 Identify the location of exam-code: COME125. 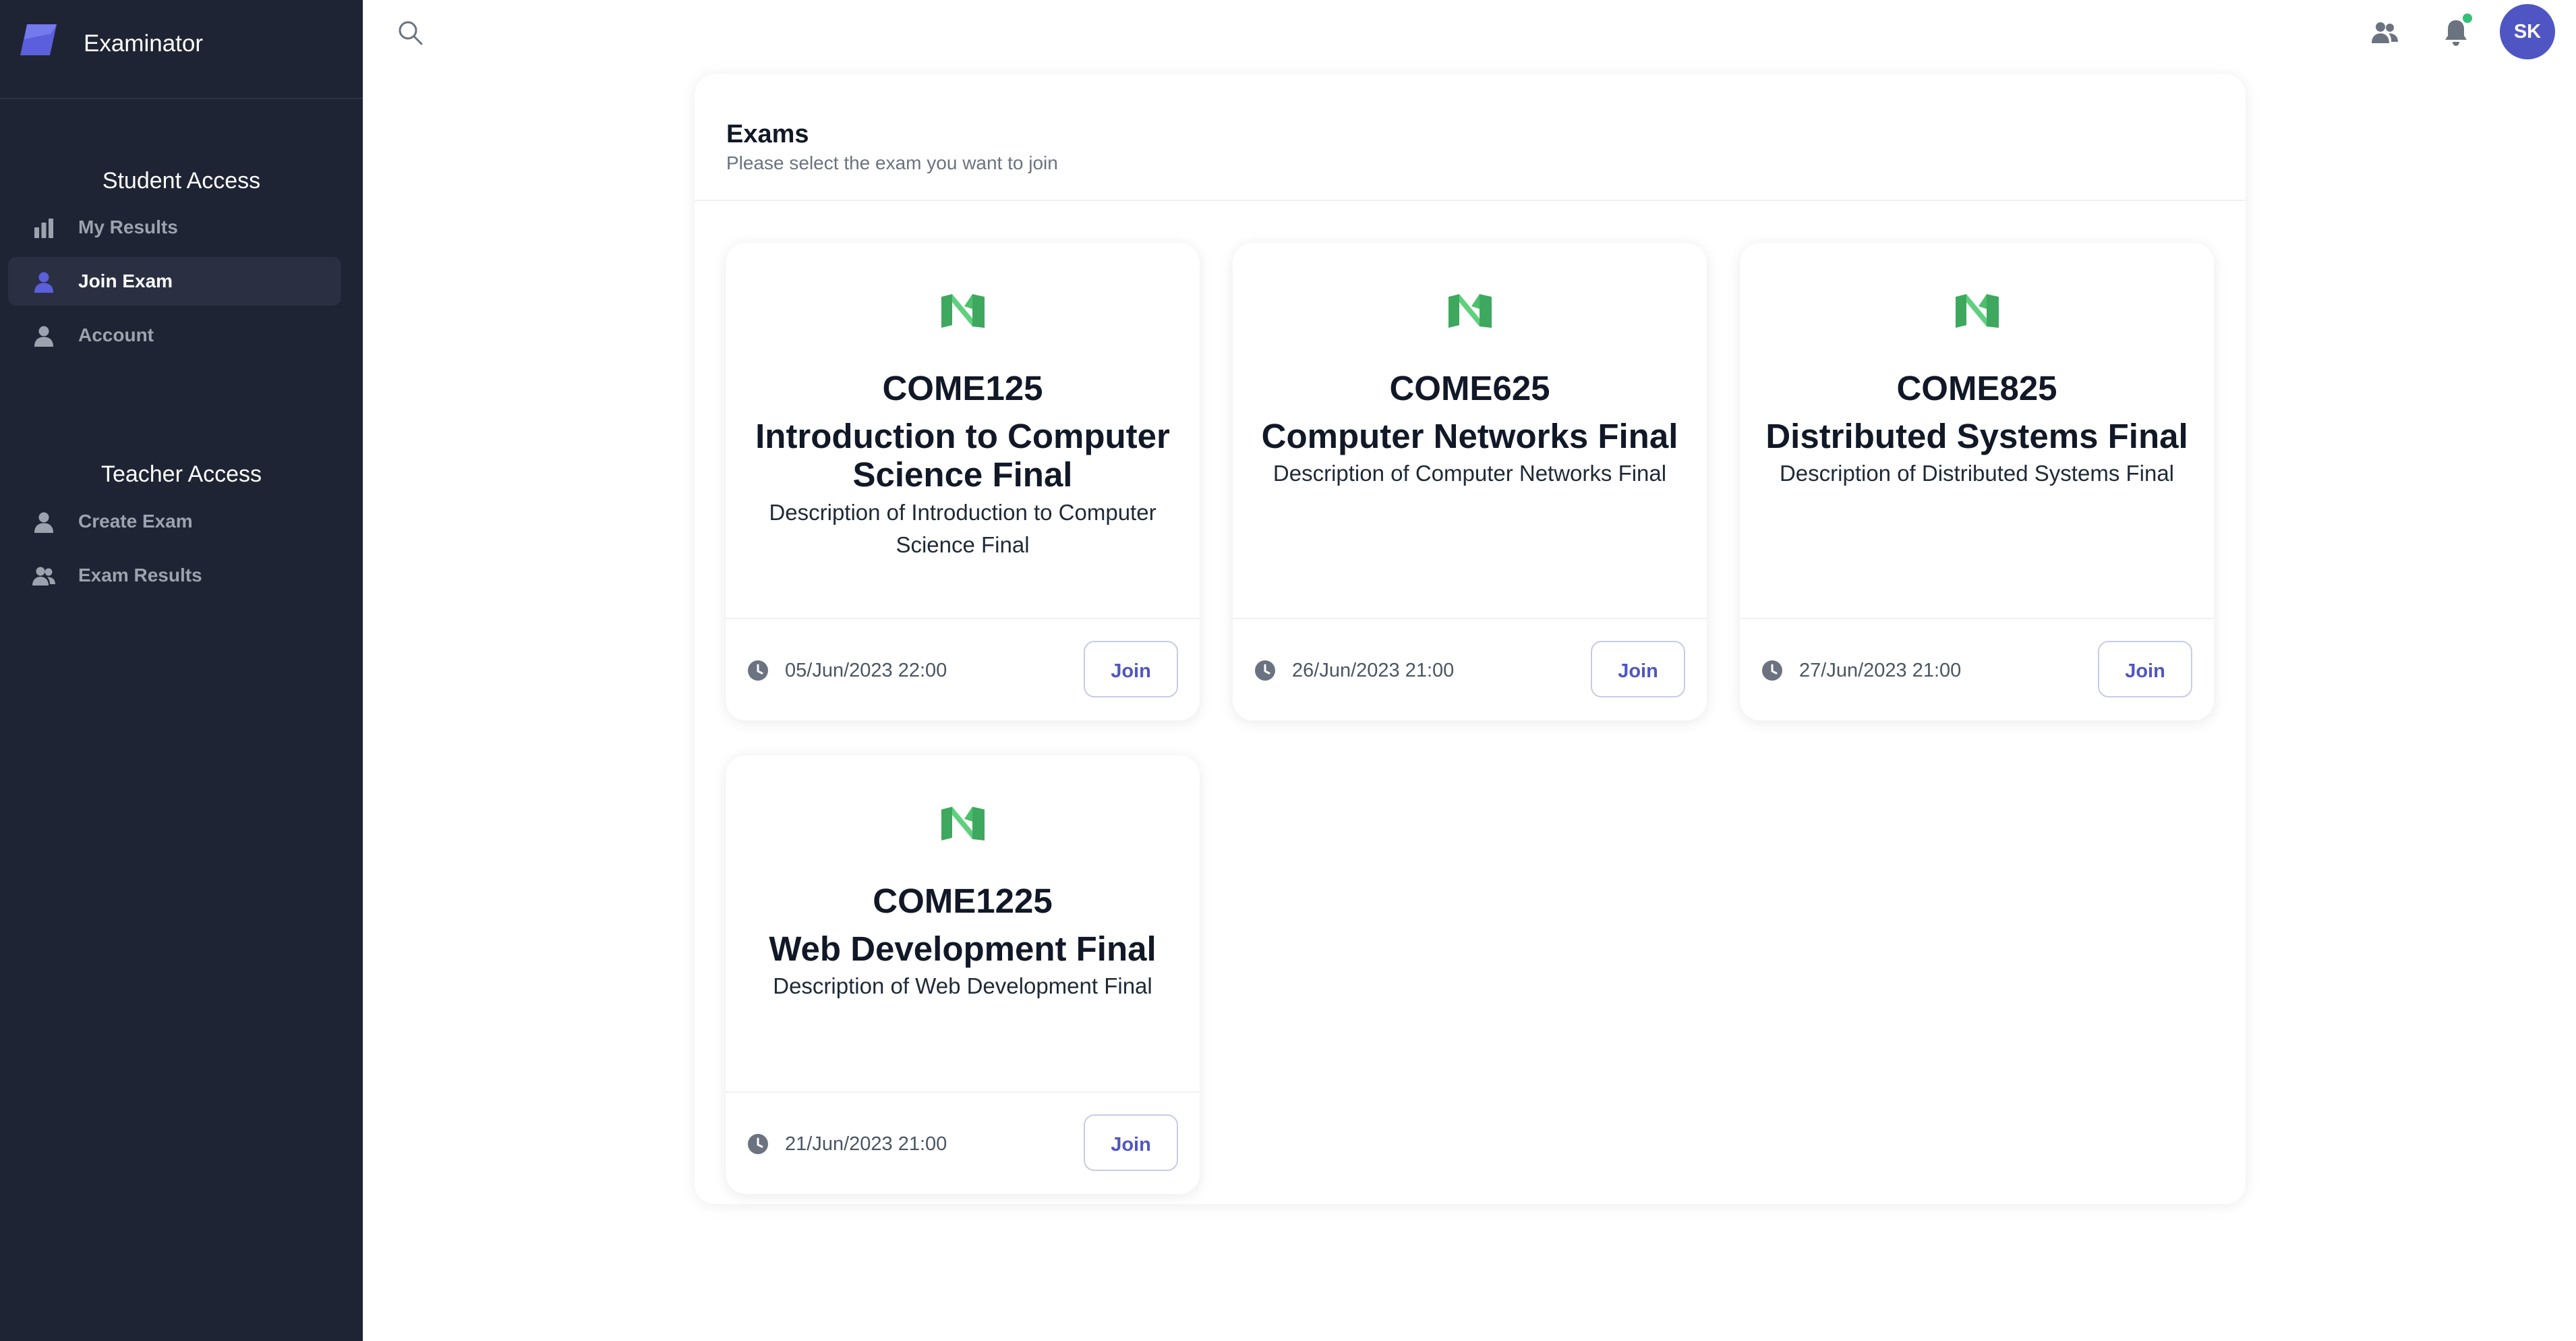
(963, 388).